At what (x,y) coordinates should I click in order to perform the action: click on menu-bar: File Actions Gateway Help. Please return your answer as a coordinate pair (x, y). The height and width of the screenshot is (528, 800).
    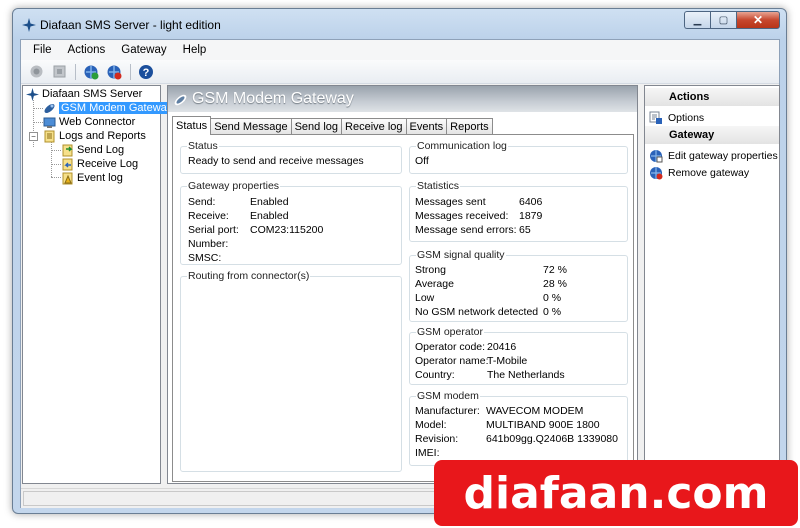
    Looking at the image, I should click on (400, 50).